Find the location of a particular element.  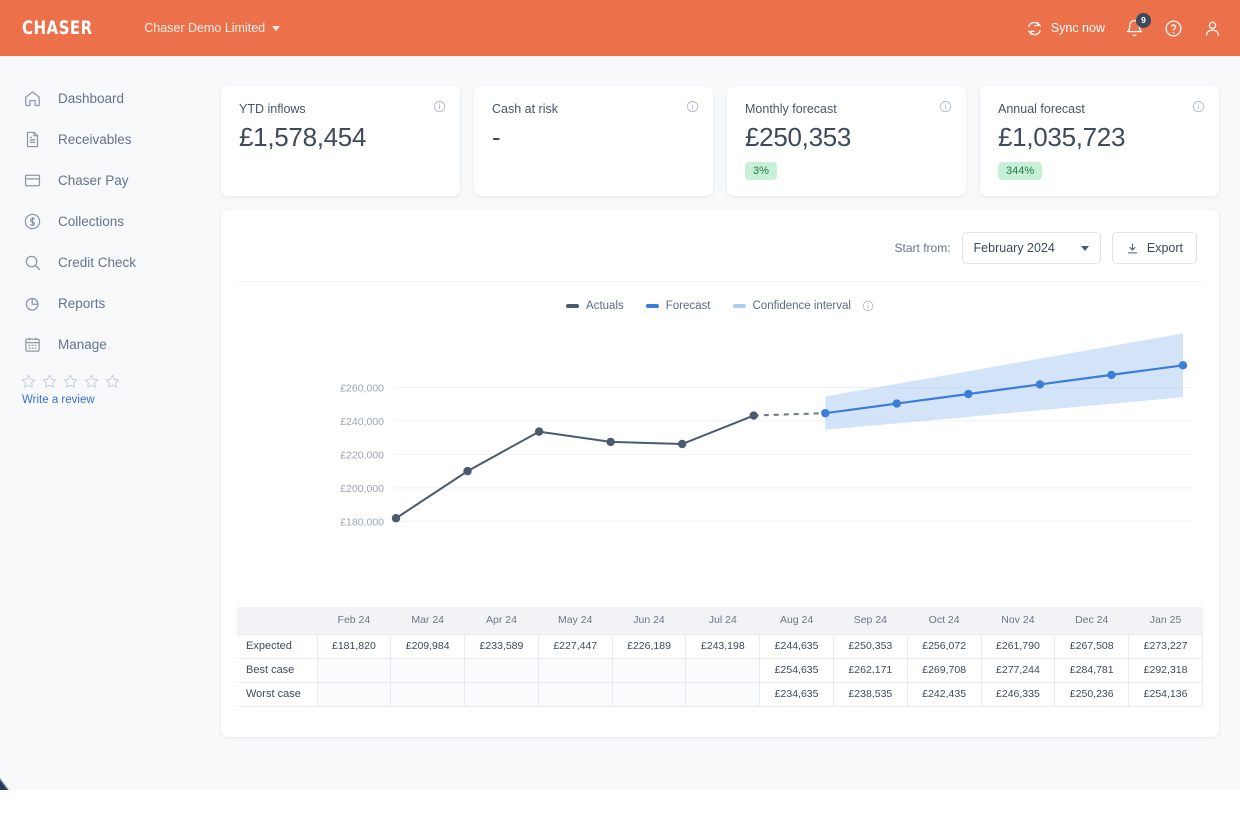

sidebar-item-receivables: Receivables is located at coordinates (106, 139).